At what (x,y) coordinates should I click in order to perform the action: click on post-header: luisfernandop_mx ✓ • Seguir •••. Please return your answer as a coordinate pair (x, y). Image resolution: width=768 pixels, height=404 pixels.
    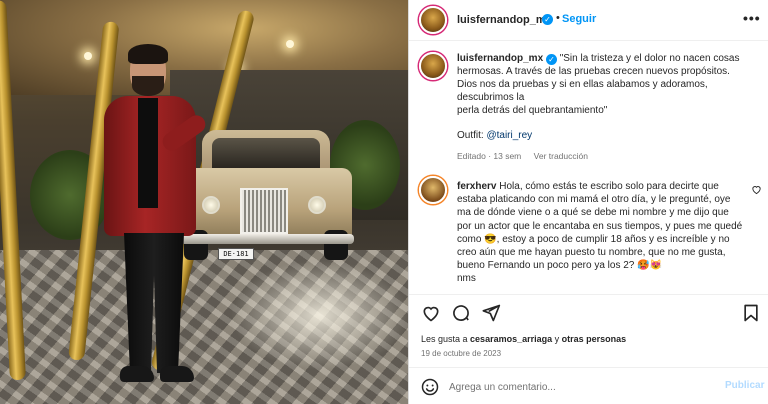
    Looking at the image, I should click on (588, 20).